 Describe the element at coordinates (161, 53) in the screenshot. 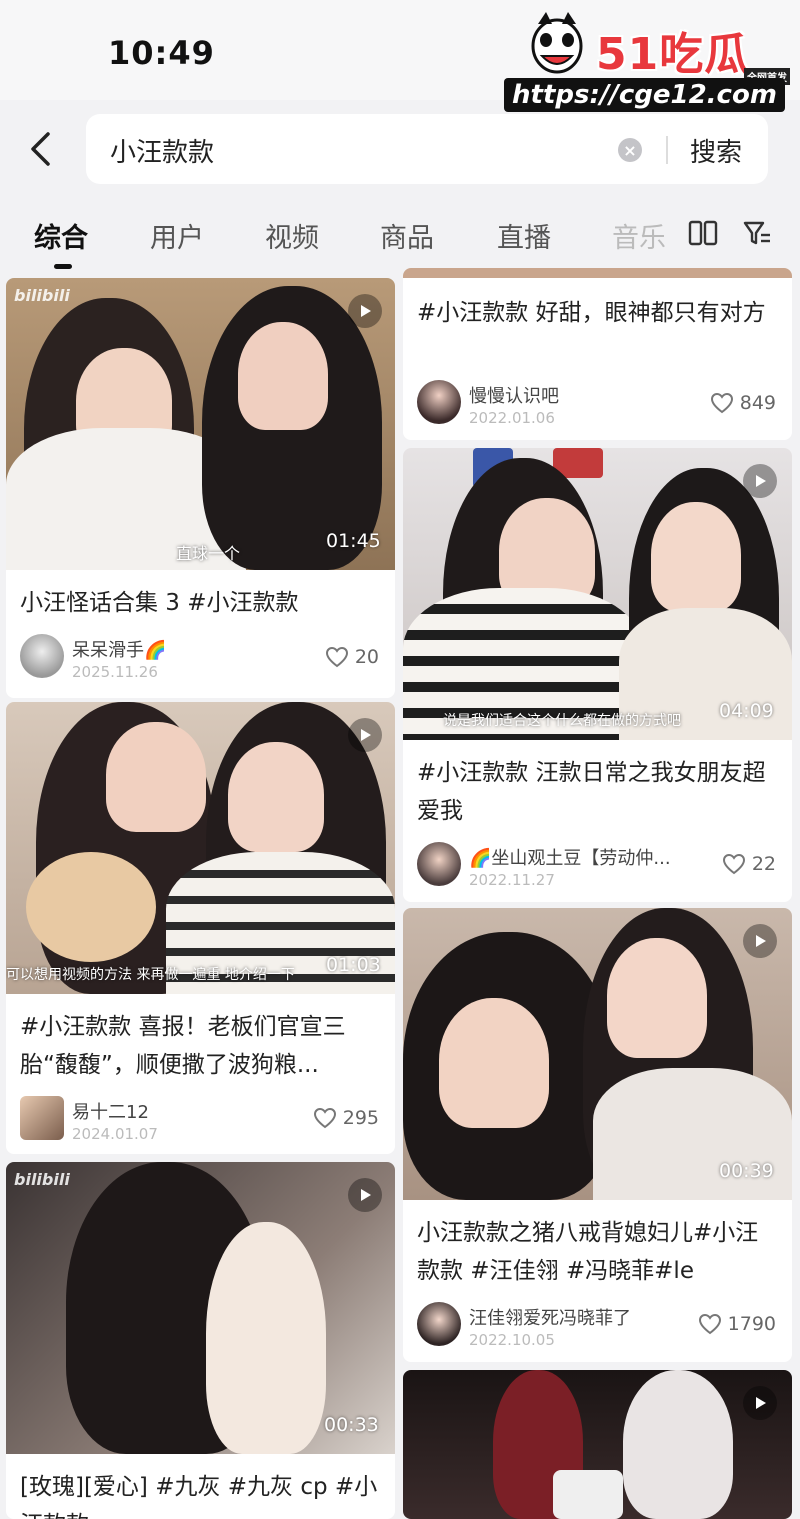

I see `status-time: 10:49` at that location.